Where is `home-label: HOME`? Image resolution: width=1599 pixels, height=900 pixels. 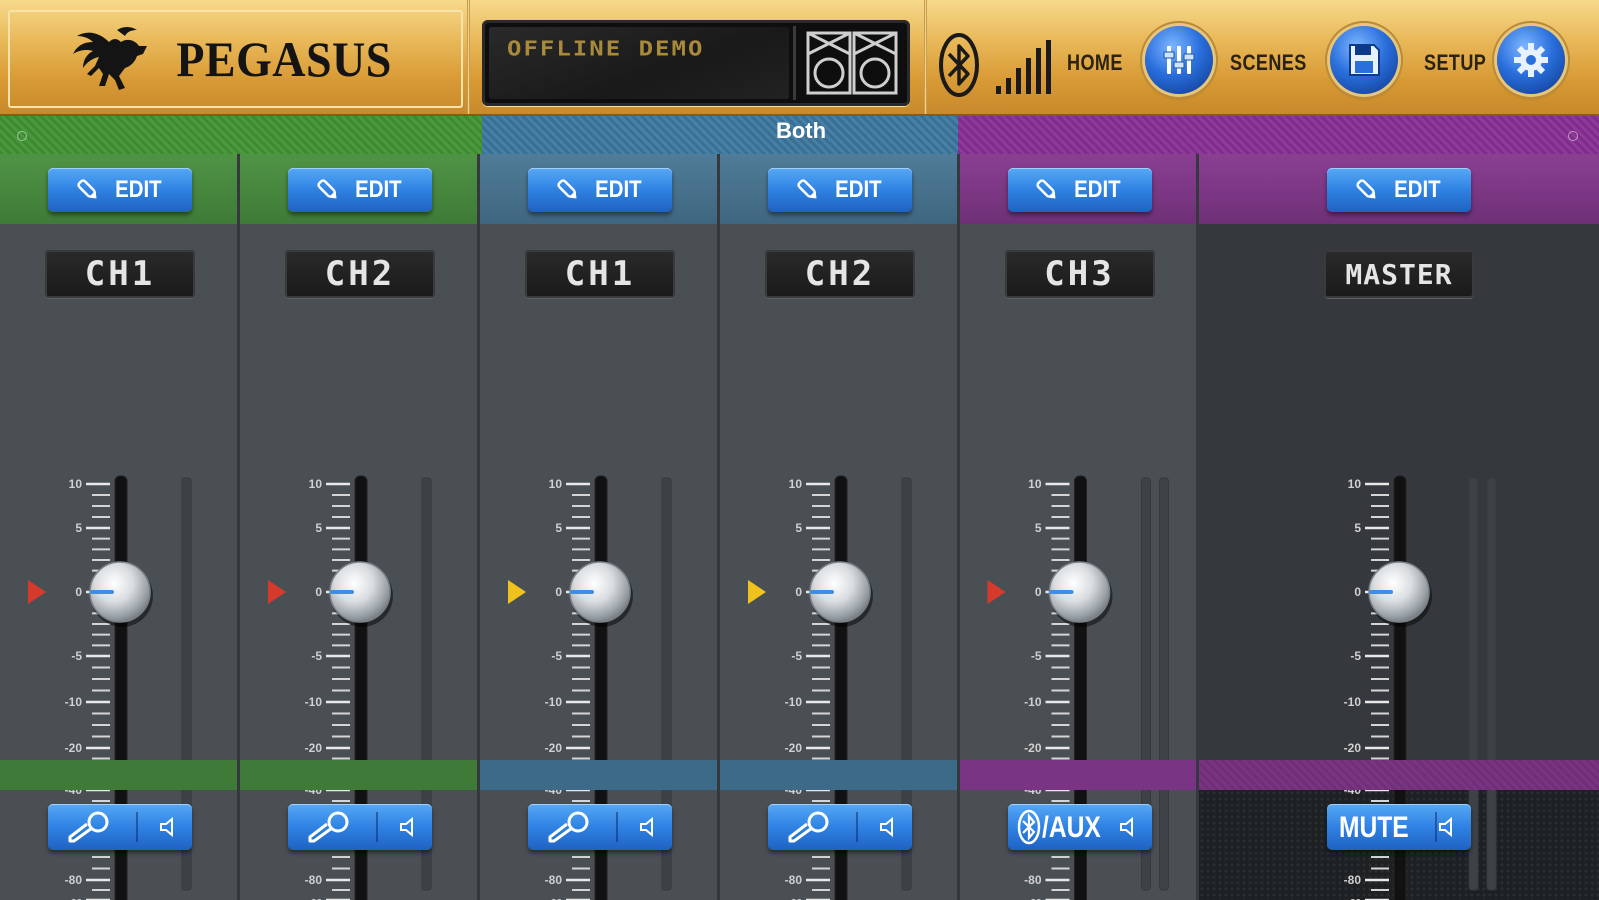 home-label: HOME is located at coordinates (1095, 62).